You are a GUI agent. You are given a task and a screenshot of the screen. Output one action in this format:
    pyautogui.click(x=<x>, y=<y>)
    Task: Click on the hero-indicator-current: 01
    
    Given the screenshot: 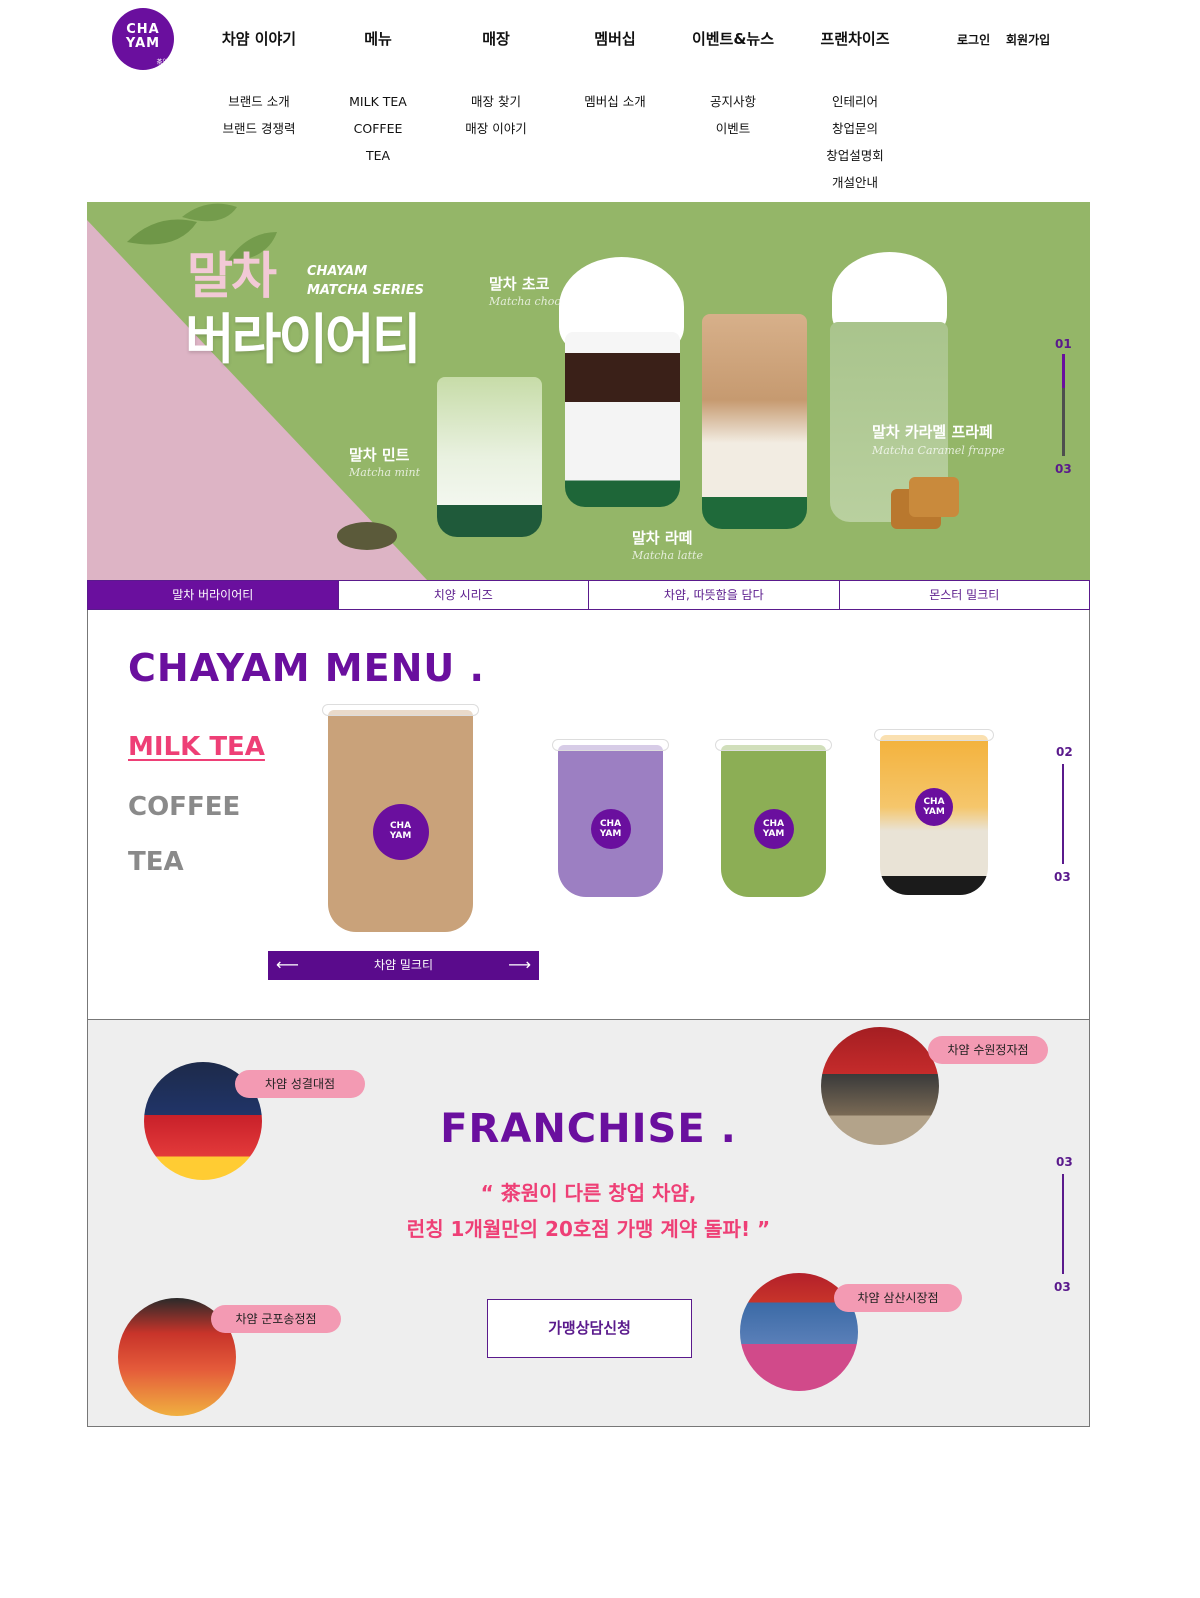 What is the action you would take?
    pyautogui.click(x=1063, y=344)
    